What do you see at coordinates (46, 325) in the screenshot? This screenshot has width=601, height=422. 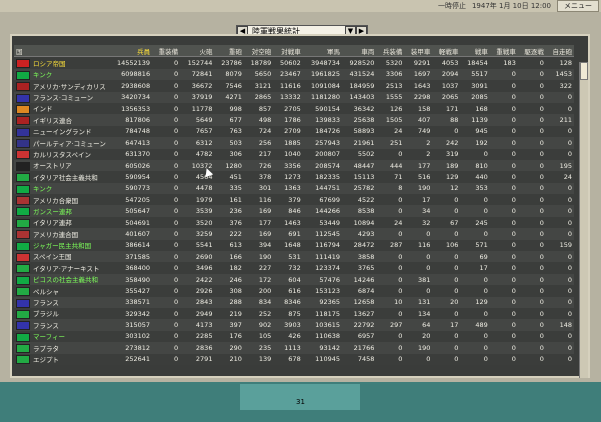 I see `country-name: フランス` at bounding box center [46, 325].